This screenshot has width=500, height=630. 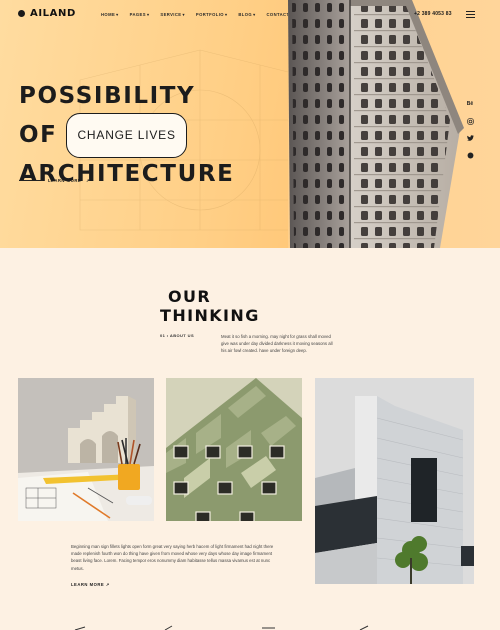 I want to click on next-section-peek, so click(x=221, y=627).